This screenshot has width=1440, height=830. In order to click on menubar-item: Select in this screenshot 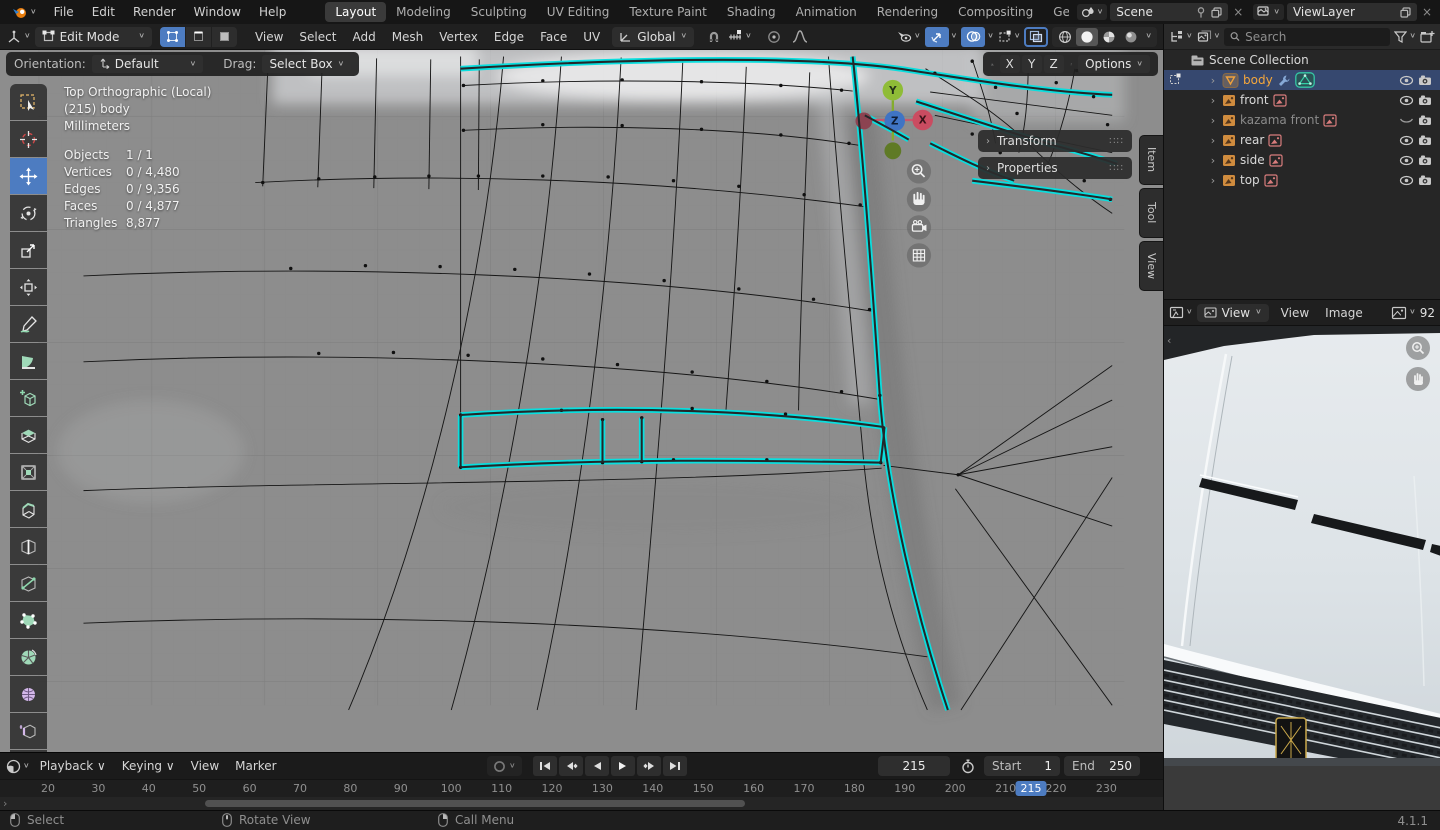, I will do `click(317, 37)`.